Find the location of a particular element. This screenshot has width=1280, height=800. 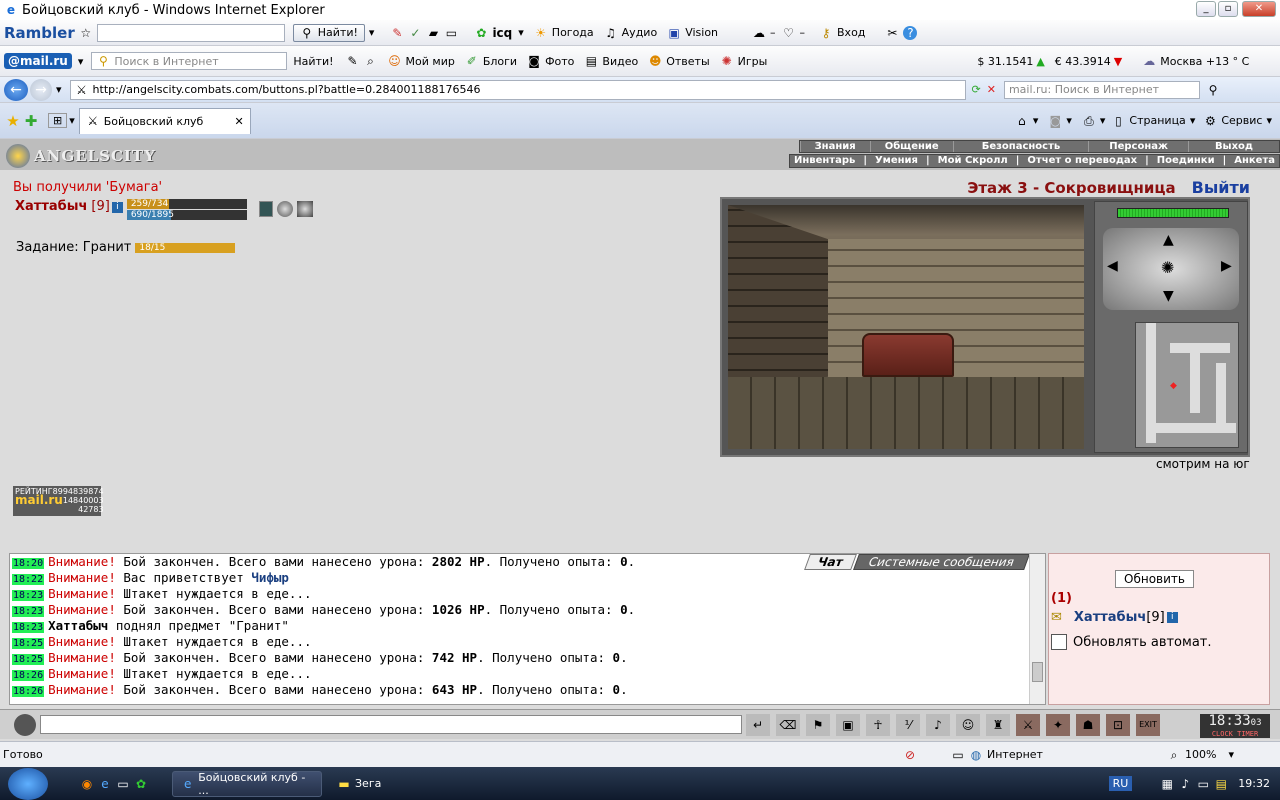

chat-time: 18:20 is located at coordinates (28, 563).